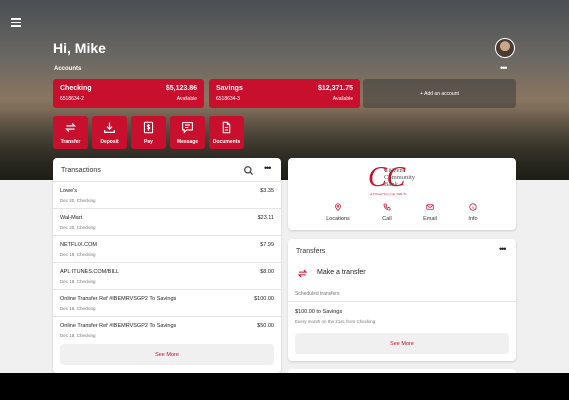 The width and height of the screenshot is (569, 400). What do you see at coordinates (78, 245) in the screenshot?
I see `transaction-description: NETFLIX.COM` at bounding box center [78, 245].